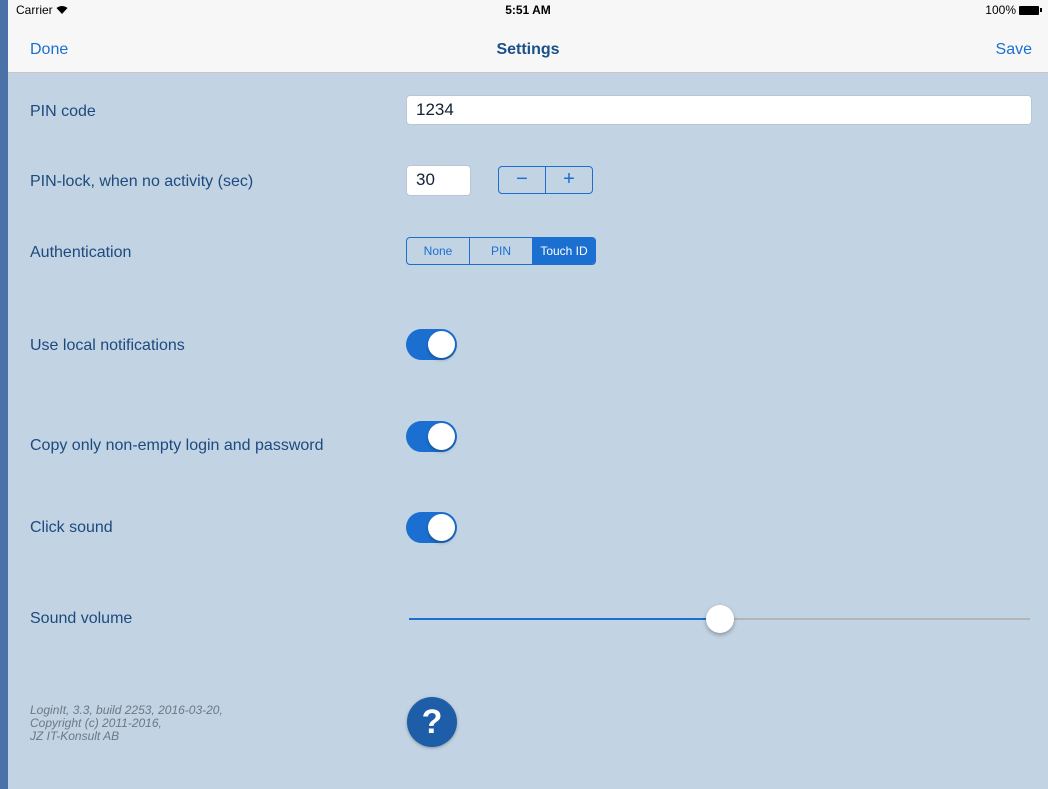 Image resolution: width=1048 pixels, height=789 pixels. I want to click on page-title: Settings, so click(528, 49).